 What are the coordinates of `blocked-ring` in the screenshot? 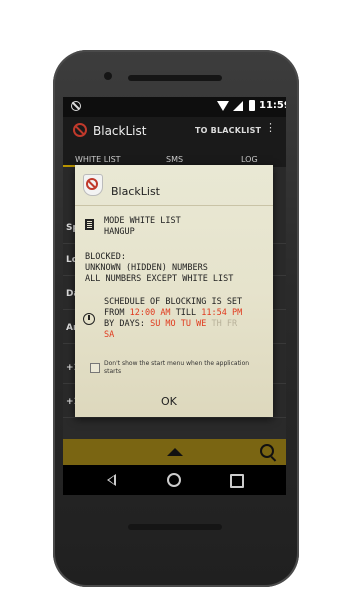 It's located at (92, 184).